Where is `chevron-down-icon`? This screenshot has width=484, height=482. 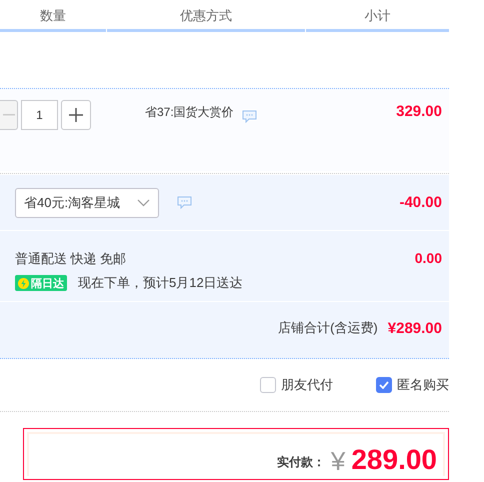
chevron-down-icon is located at coordinates (143, 202).